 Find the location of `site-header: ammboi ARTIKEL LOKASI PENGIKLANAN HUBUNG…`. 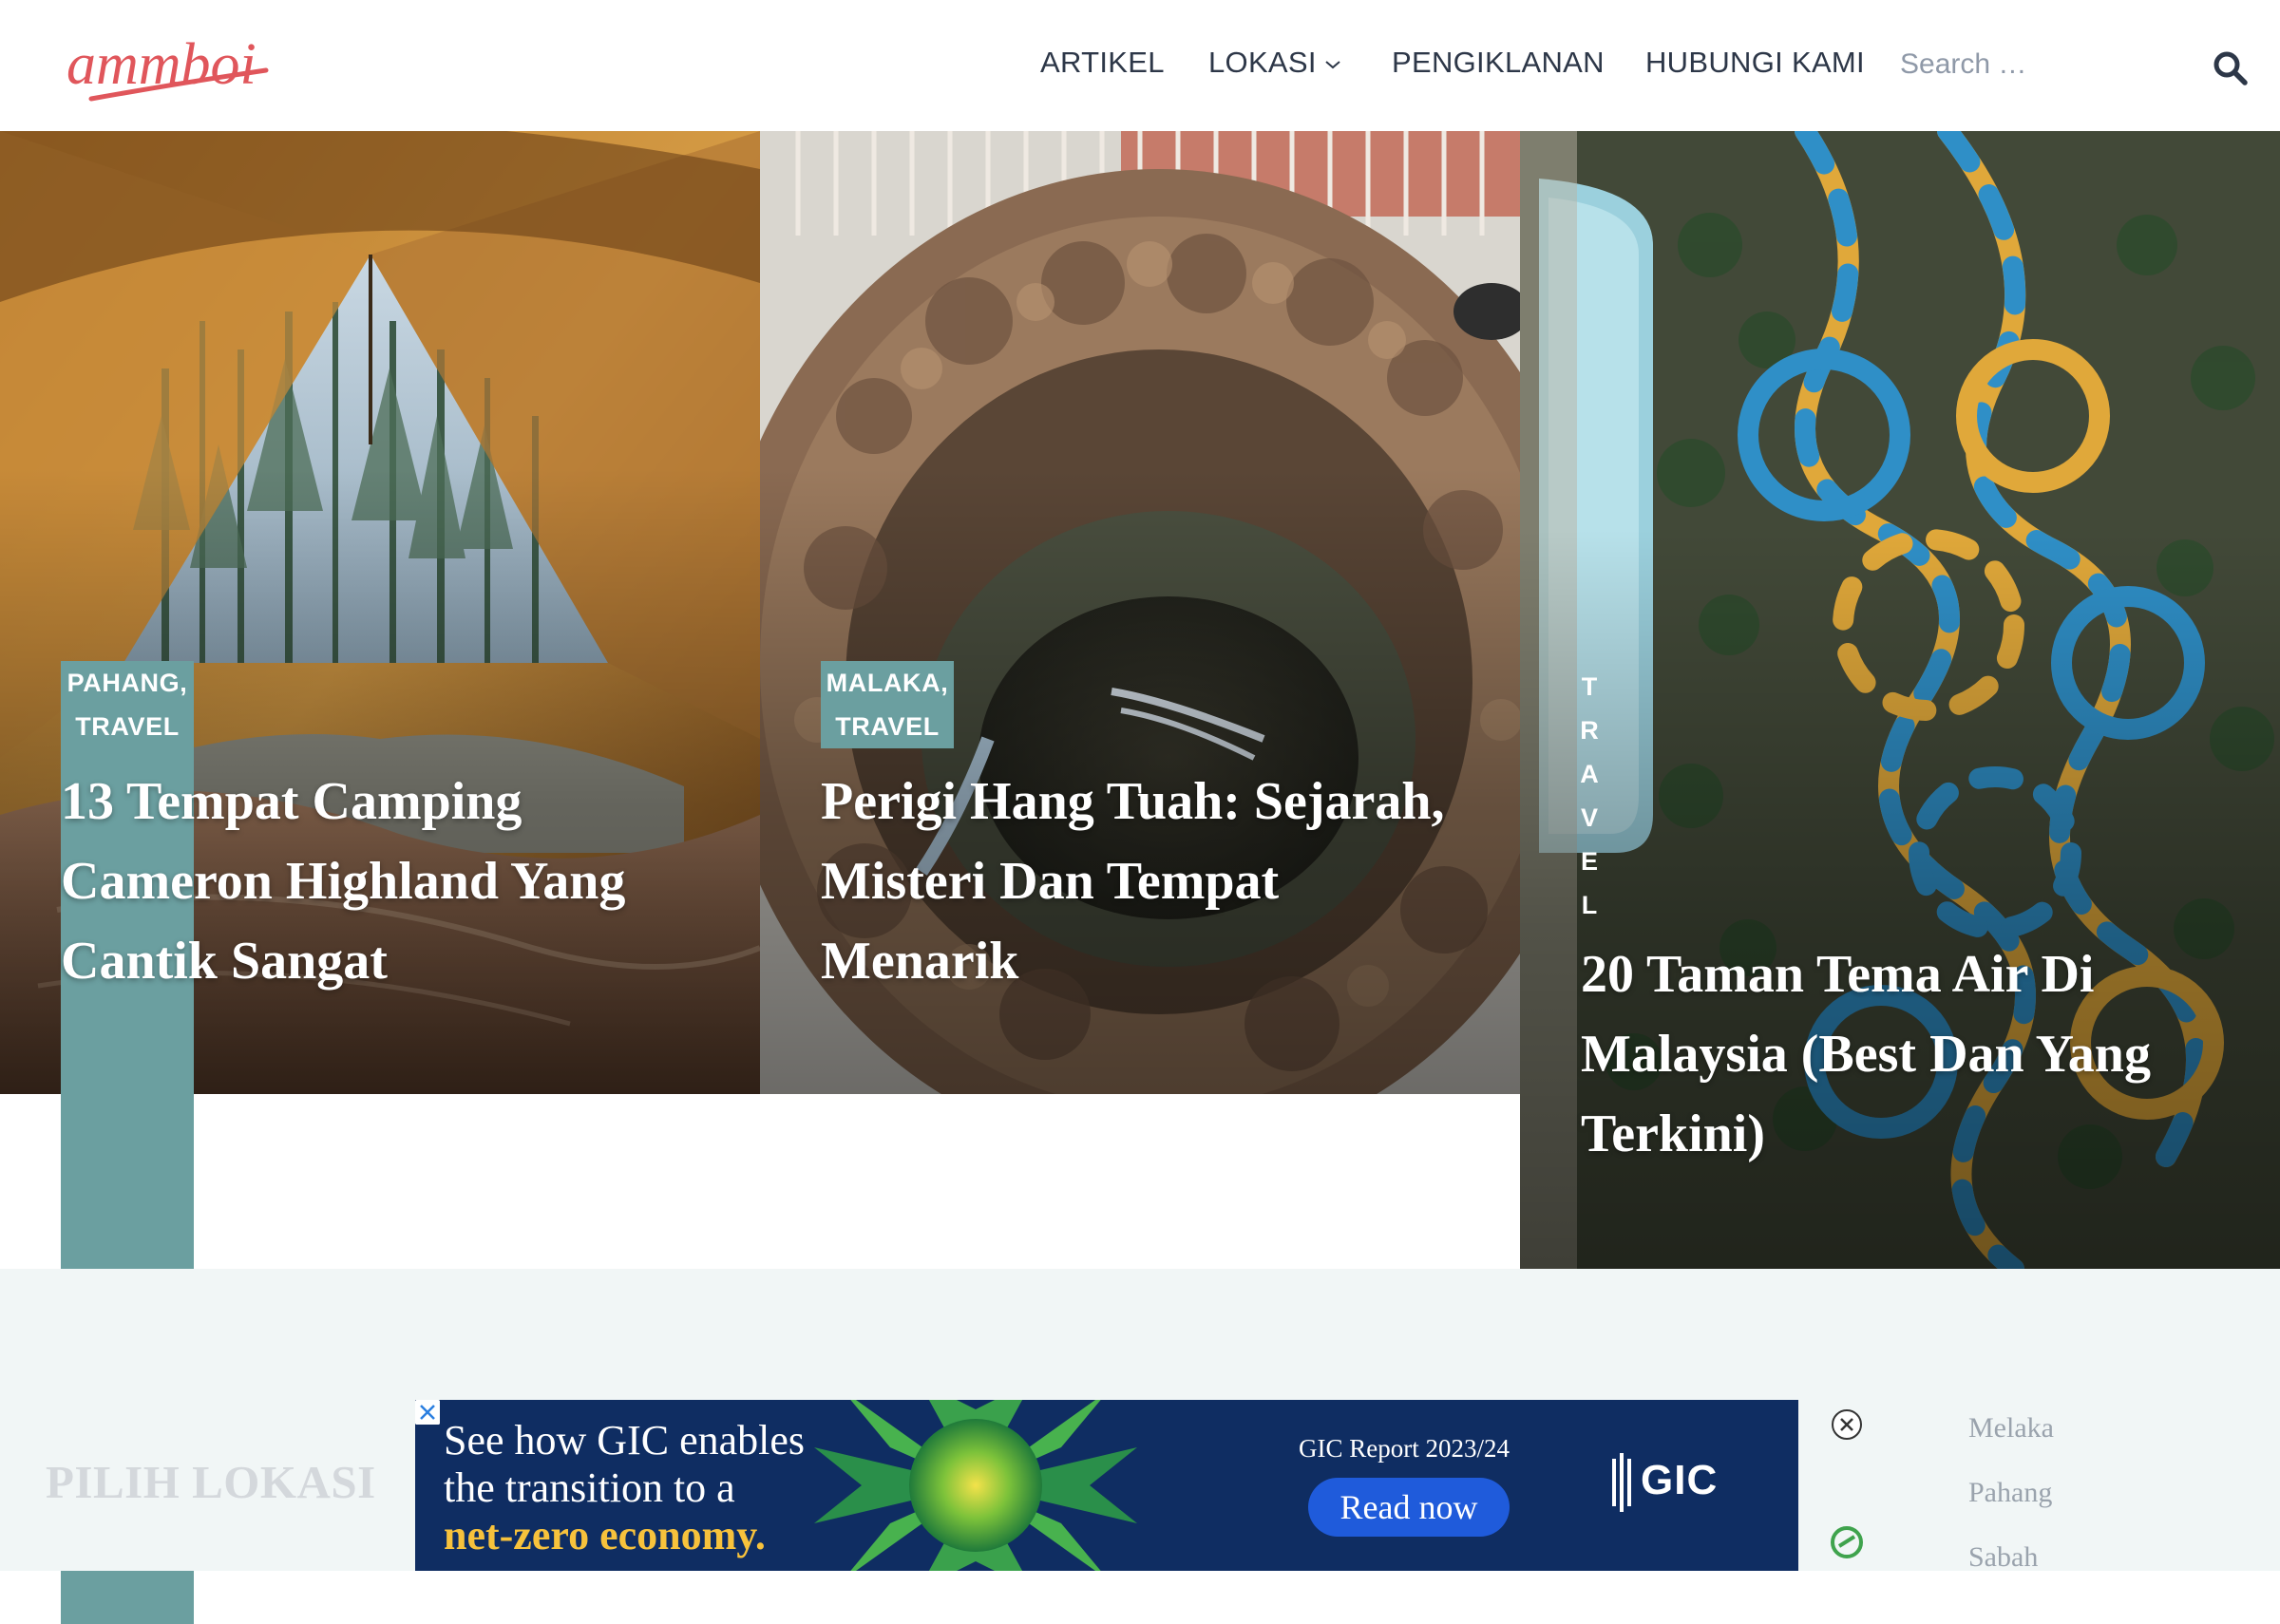

site-header: ammboi ARTIKEL LOKASI PENGIKLANAN HUBUNG… is located at coordinates (1140, 65).